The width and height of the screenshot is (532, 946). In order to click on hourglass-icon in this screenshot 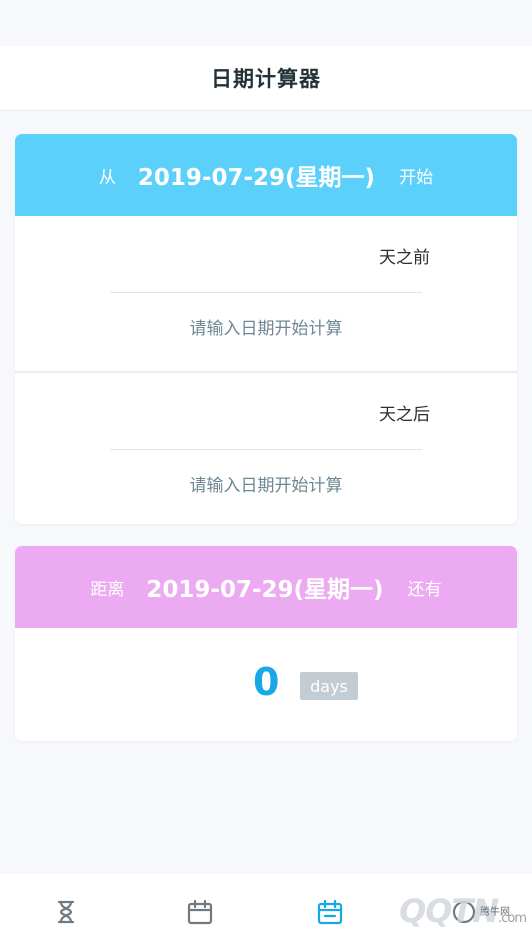, I will do `click(66, 912)`.